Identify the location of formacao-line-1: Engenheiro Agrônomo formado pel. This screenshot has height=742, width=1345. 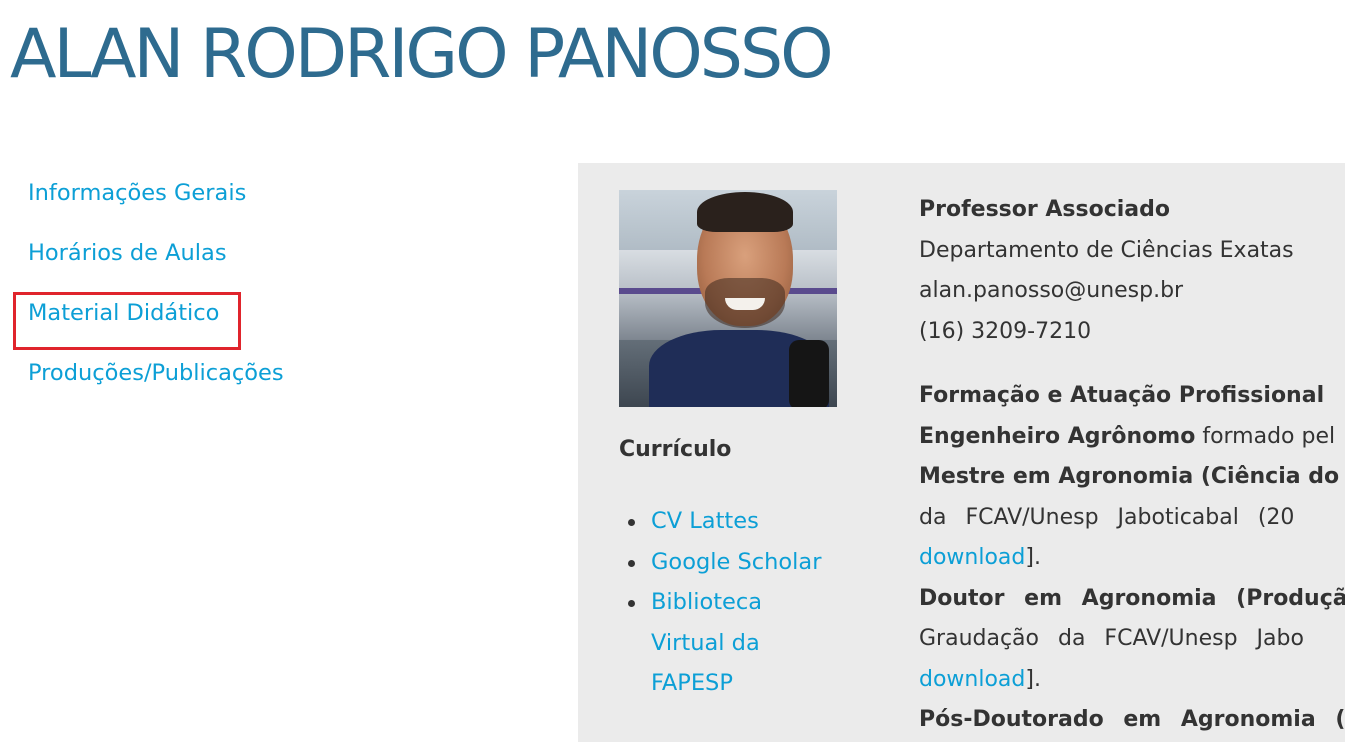
(1132, 437).